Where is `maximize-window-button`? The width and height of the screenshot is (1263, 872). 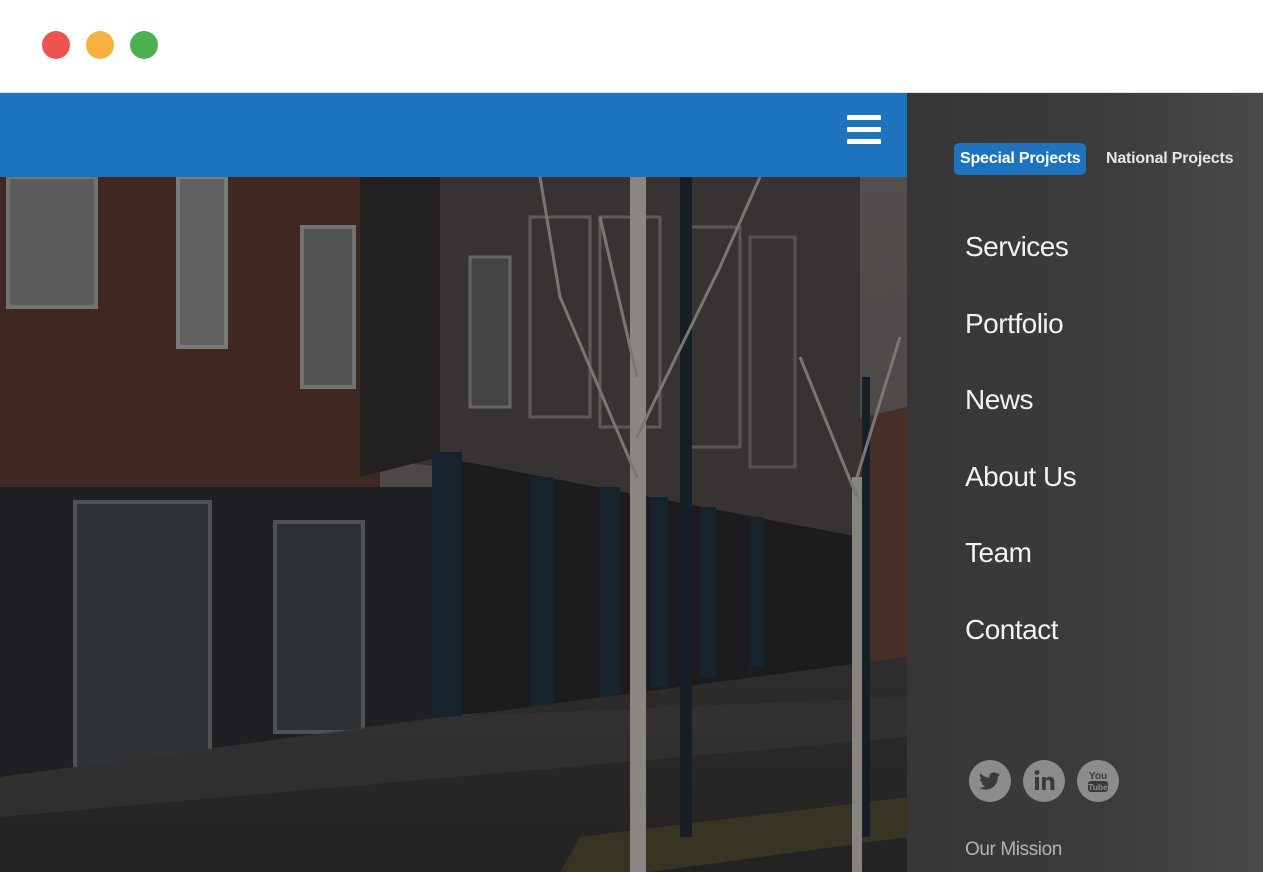
maximize-window-button is located at coordinates (144, 45).